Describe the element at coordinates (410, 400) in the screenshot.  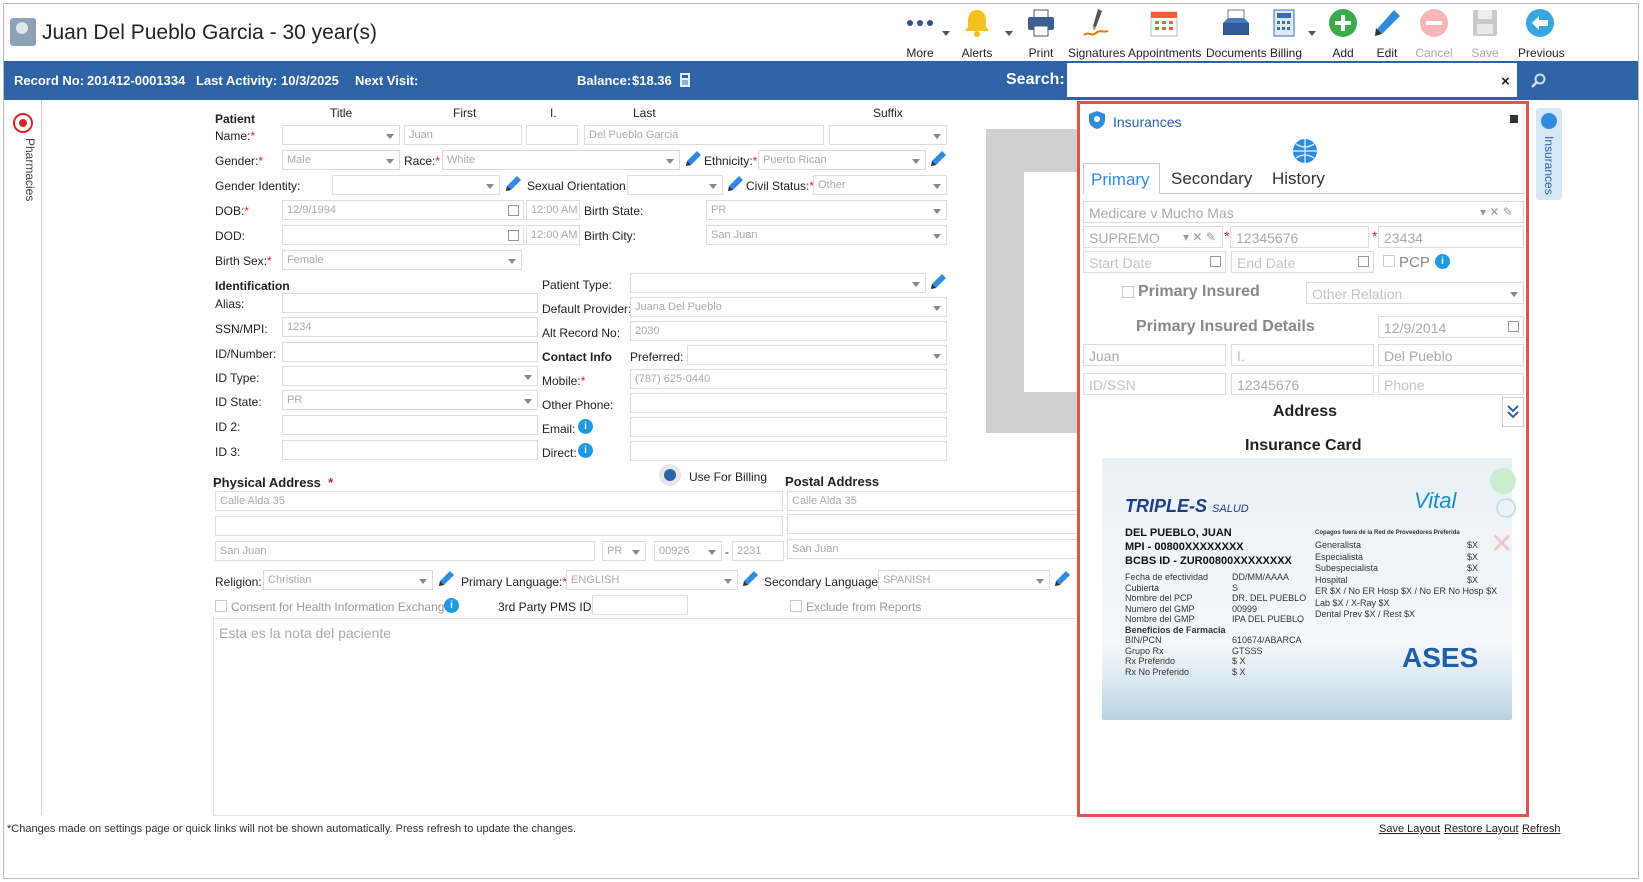
I see `id-state-select: PR` at that location.